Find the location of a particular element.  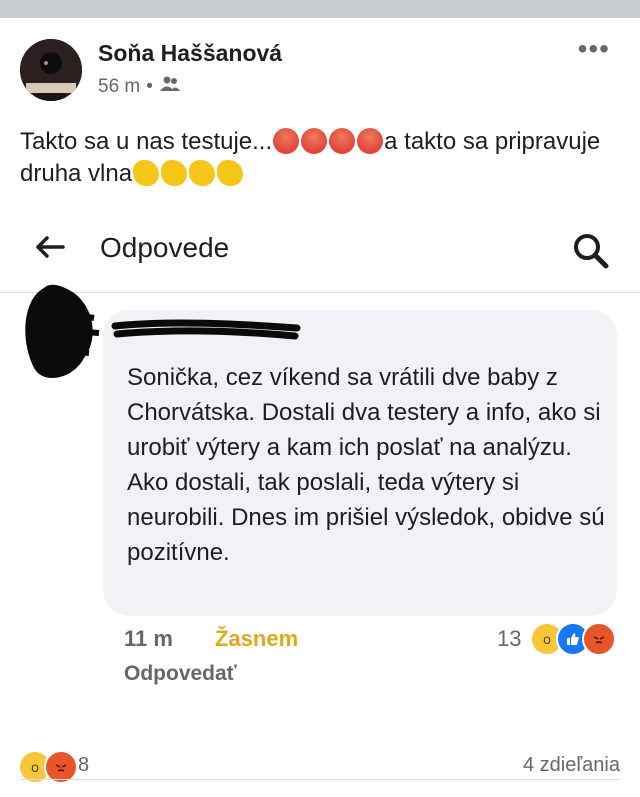

more-options-icon: ••• is located at coordinates (594, 49).